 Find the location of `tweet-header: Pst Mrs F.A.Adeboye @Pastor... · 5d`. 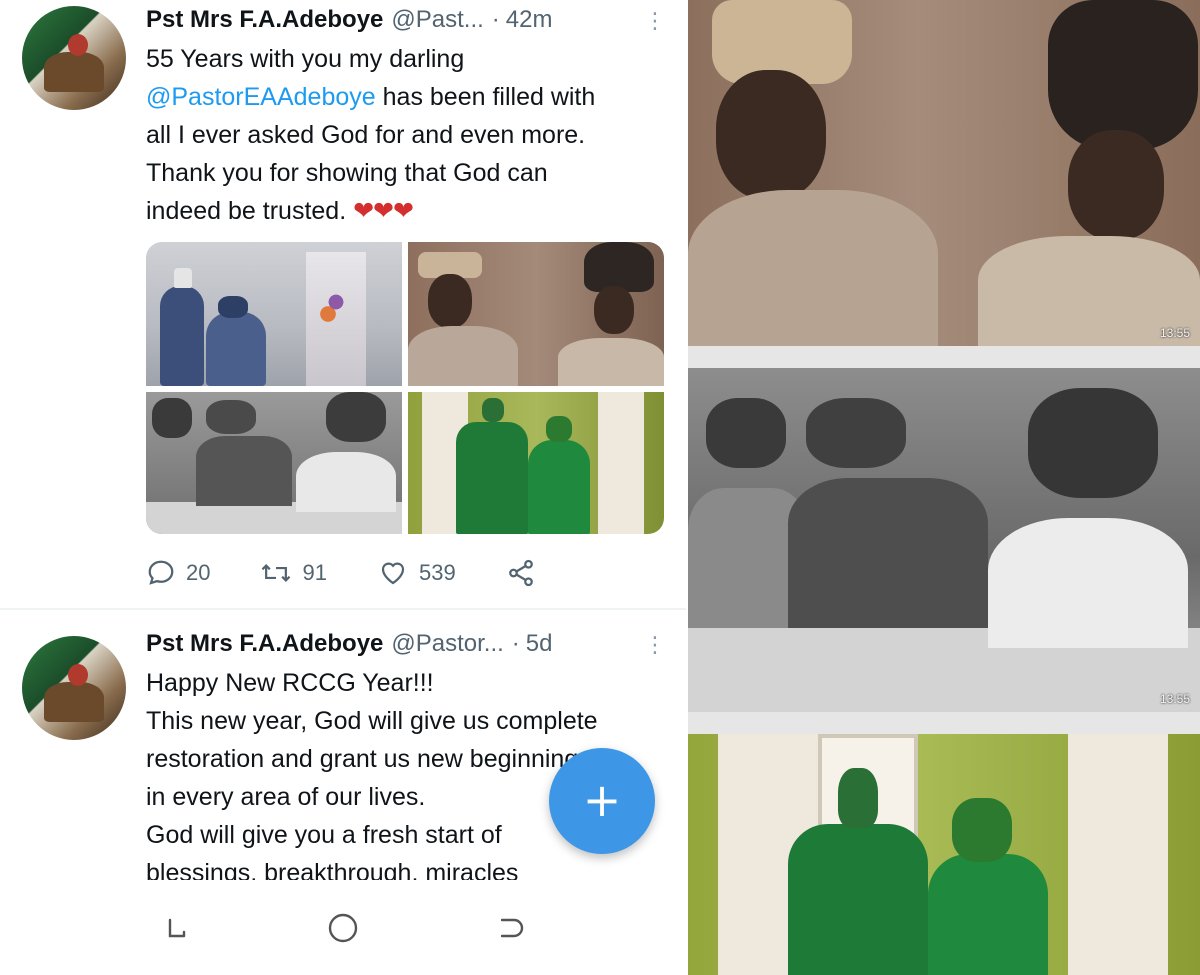

tweet-header: Pst Mrs F.A.Adeboye @Pastor... · 5d is located at coordinates (405, 647).